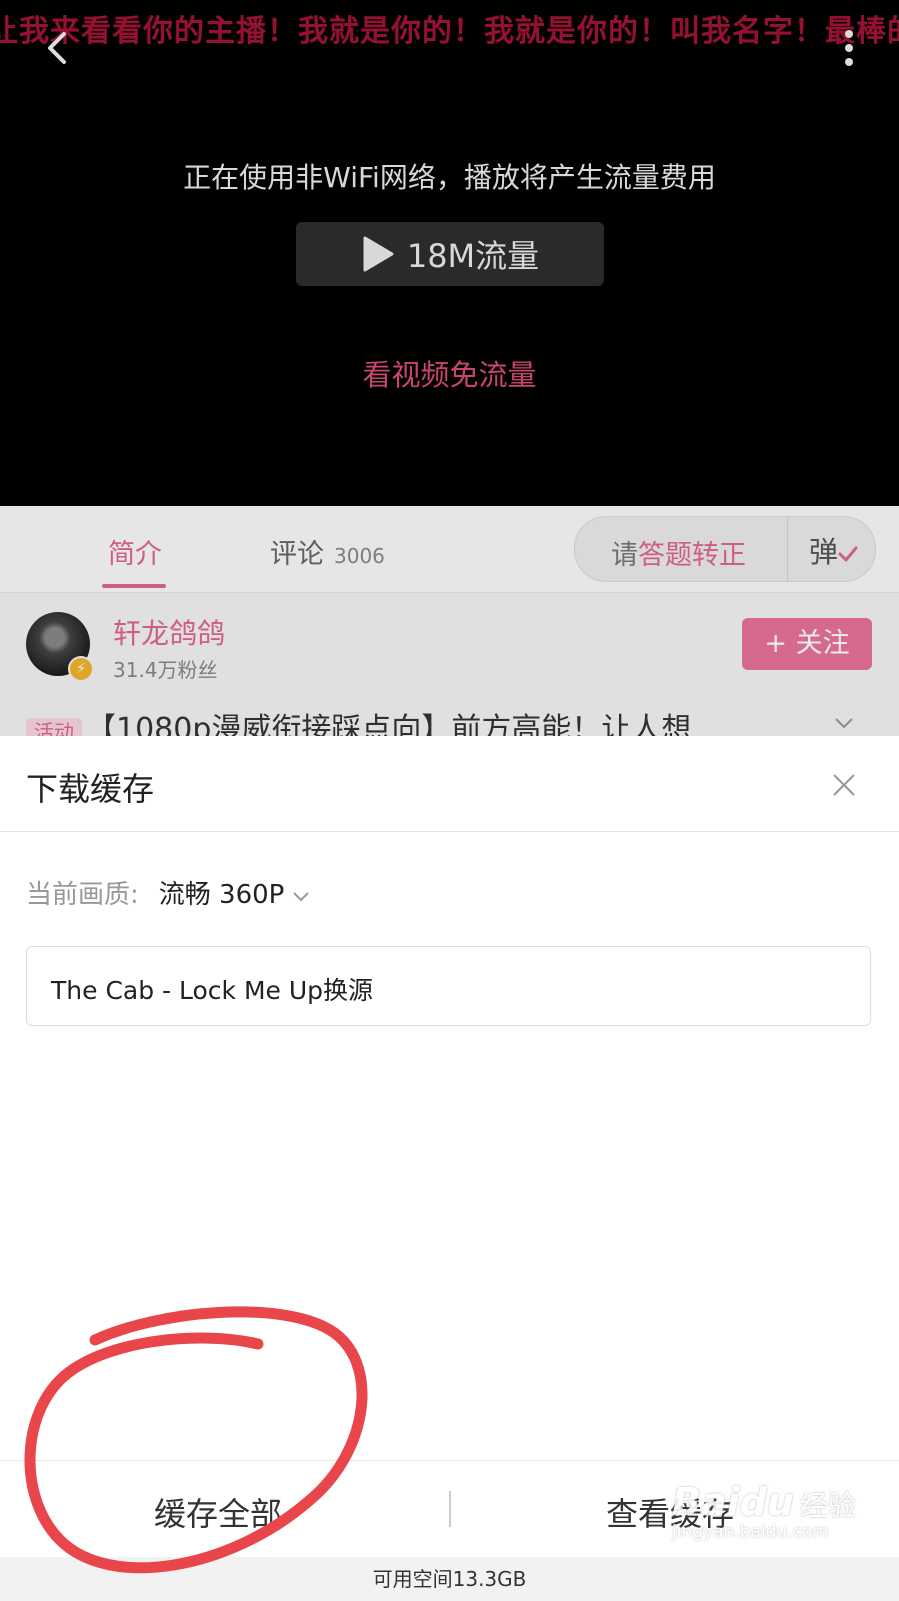  Describe the element at coordinates (449, 1579) in the screenshot. I see `available-space: 可用空间13.3GB` at that location.